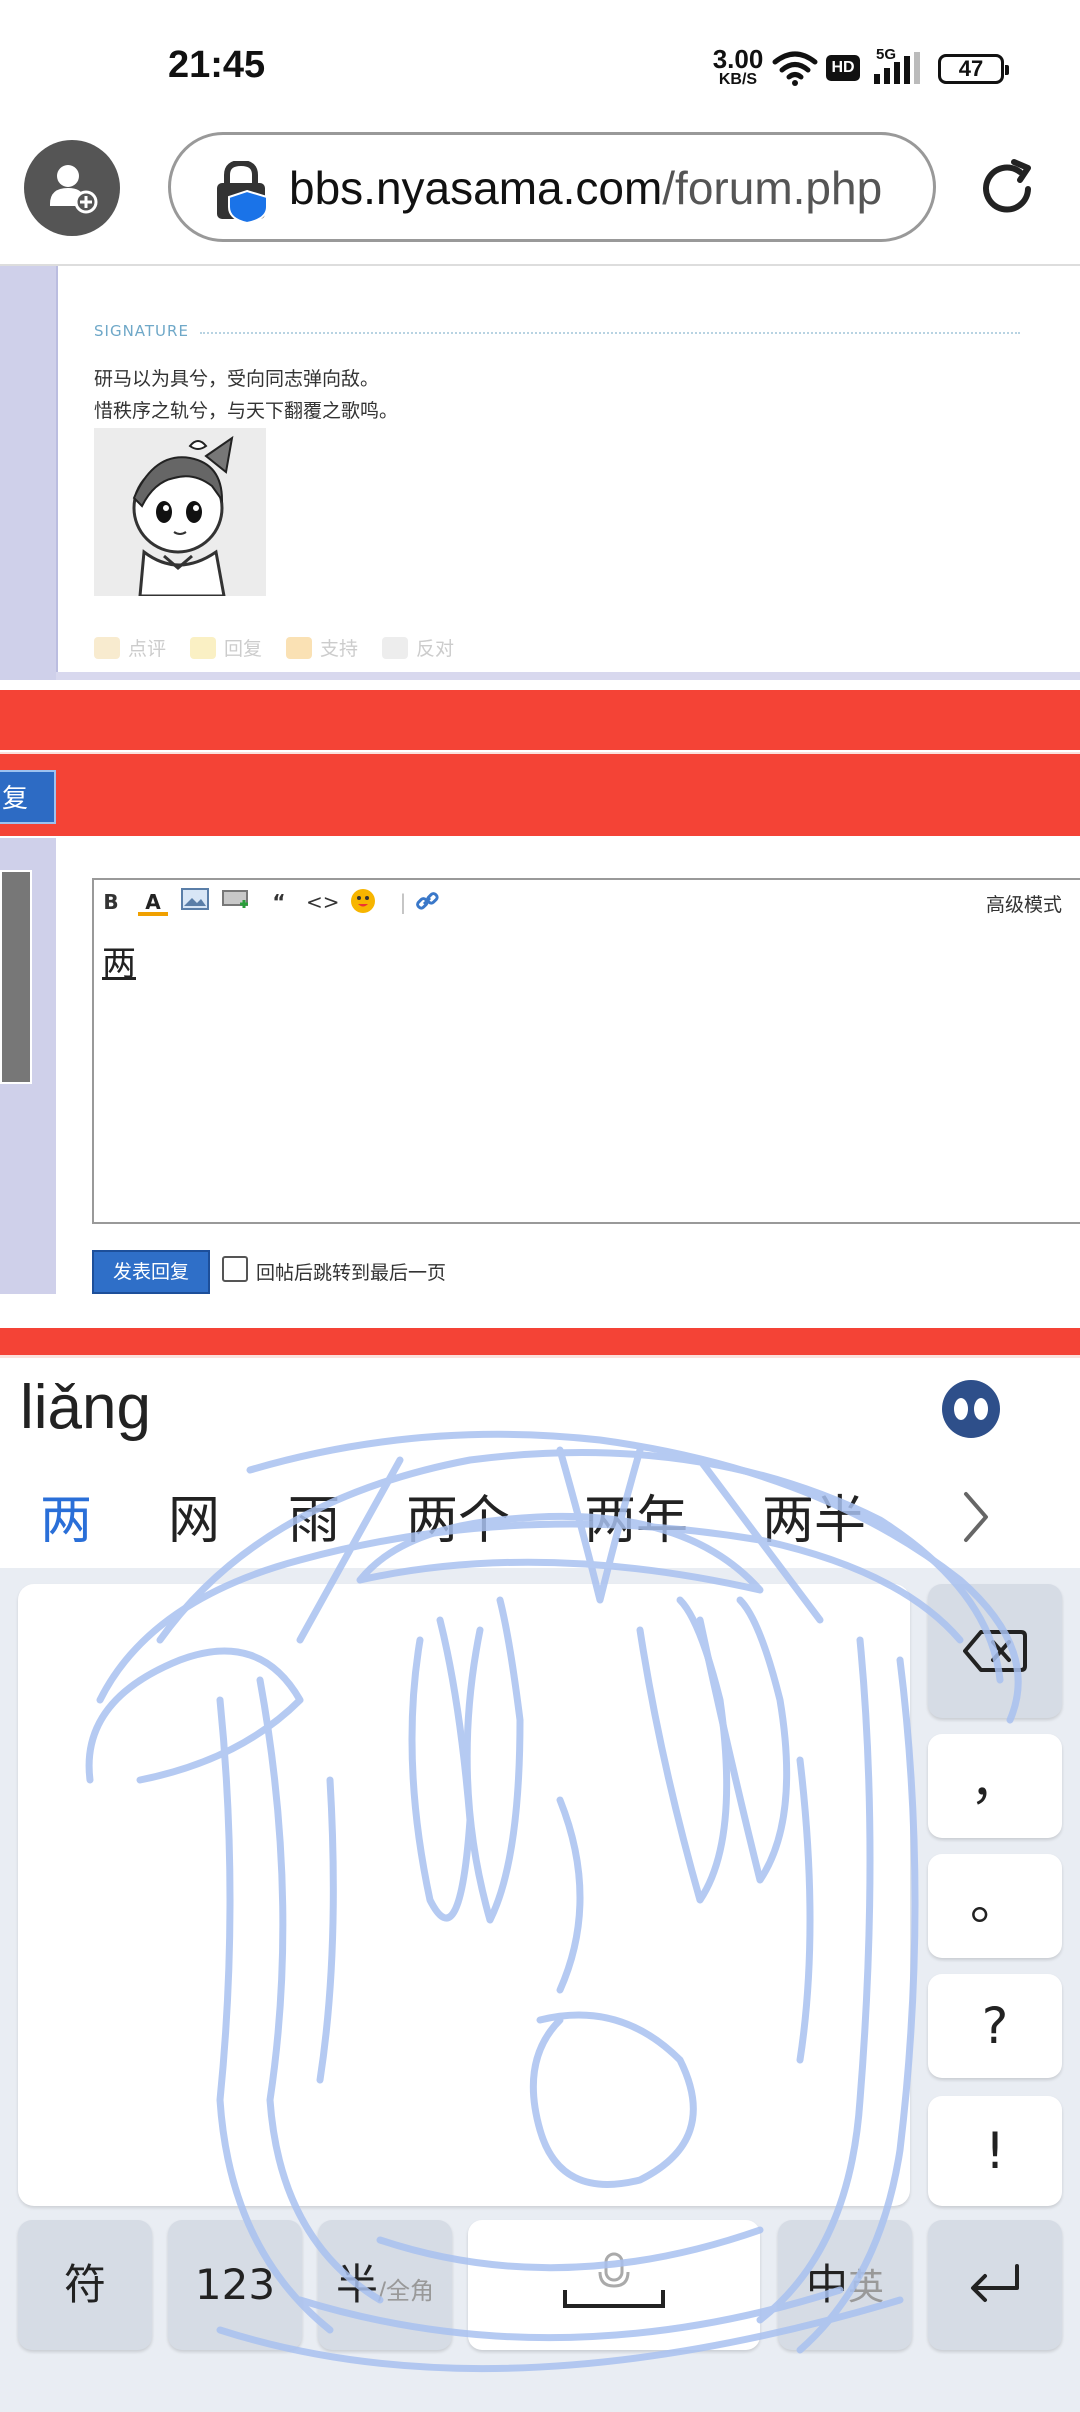  What do you see at coordinates (195, 902) in the screenshot?
I see `image-icon` at bounding box center [195, 902].